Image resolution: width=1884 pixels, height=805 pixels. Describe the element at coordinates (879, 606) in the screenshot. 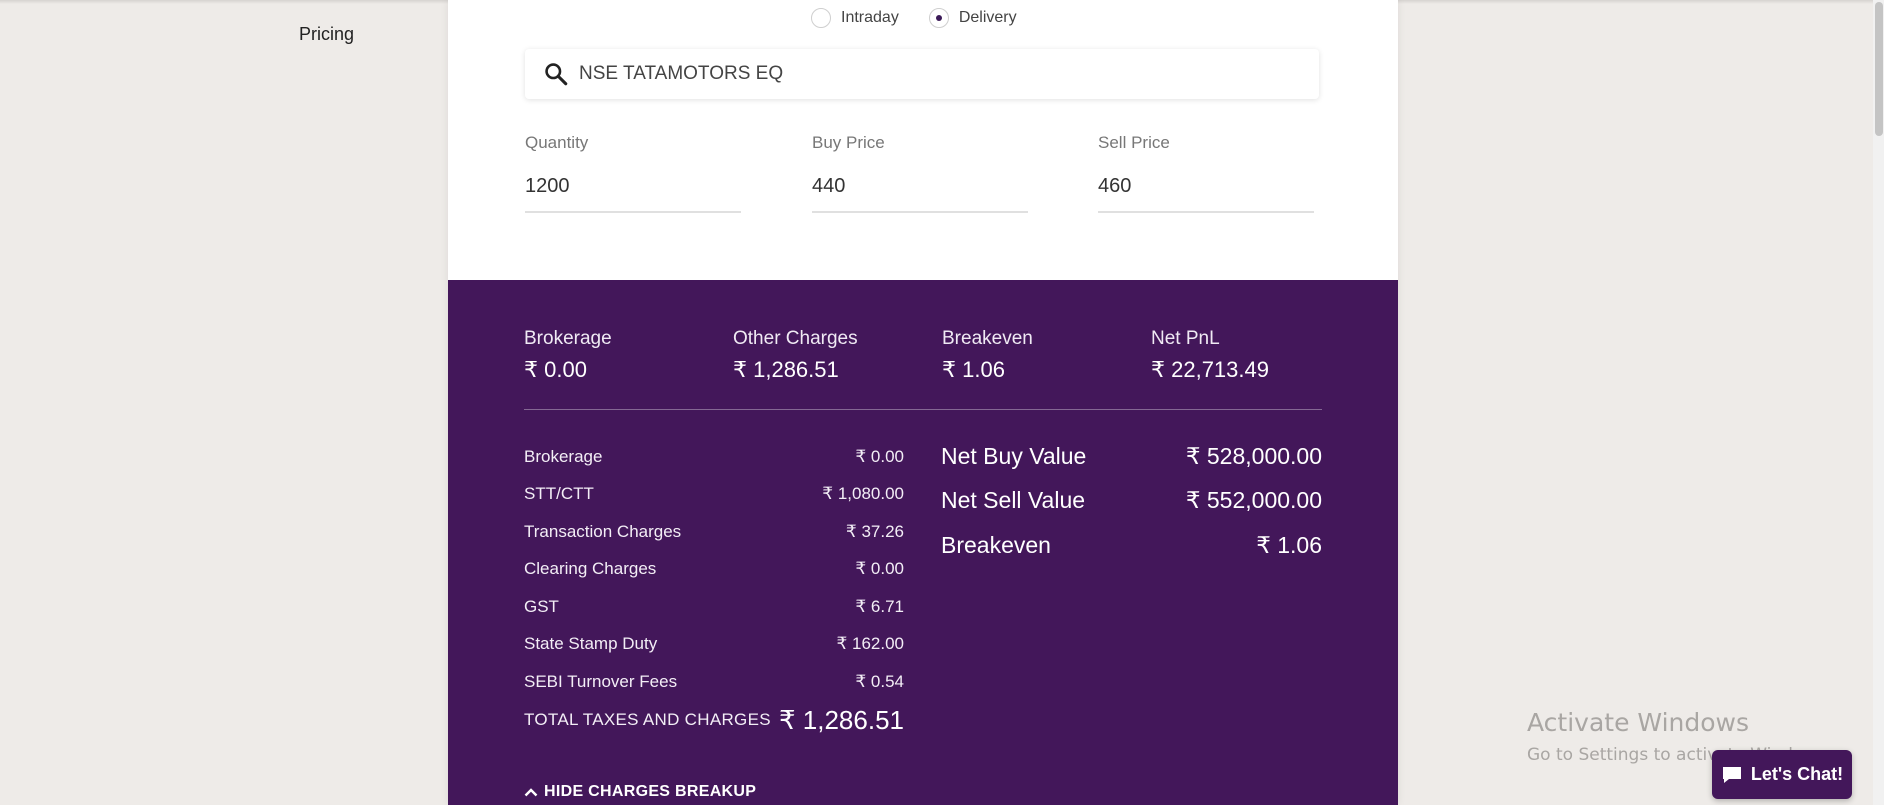

I see `breakup-value: ₹ 6.71` at that location.